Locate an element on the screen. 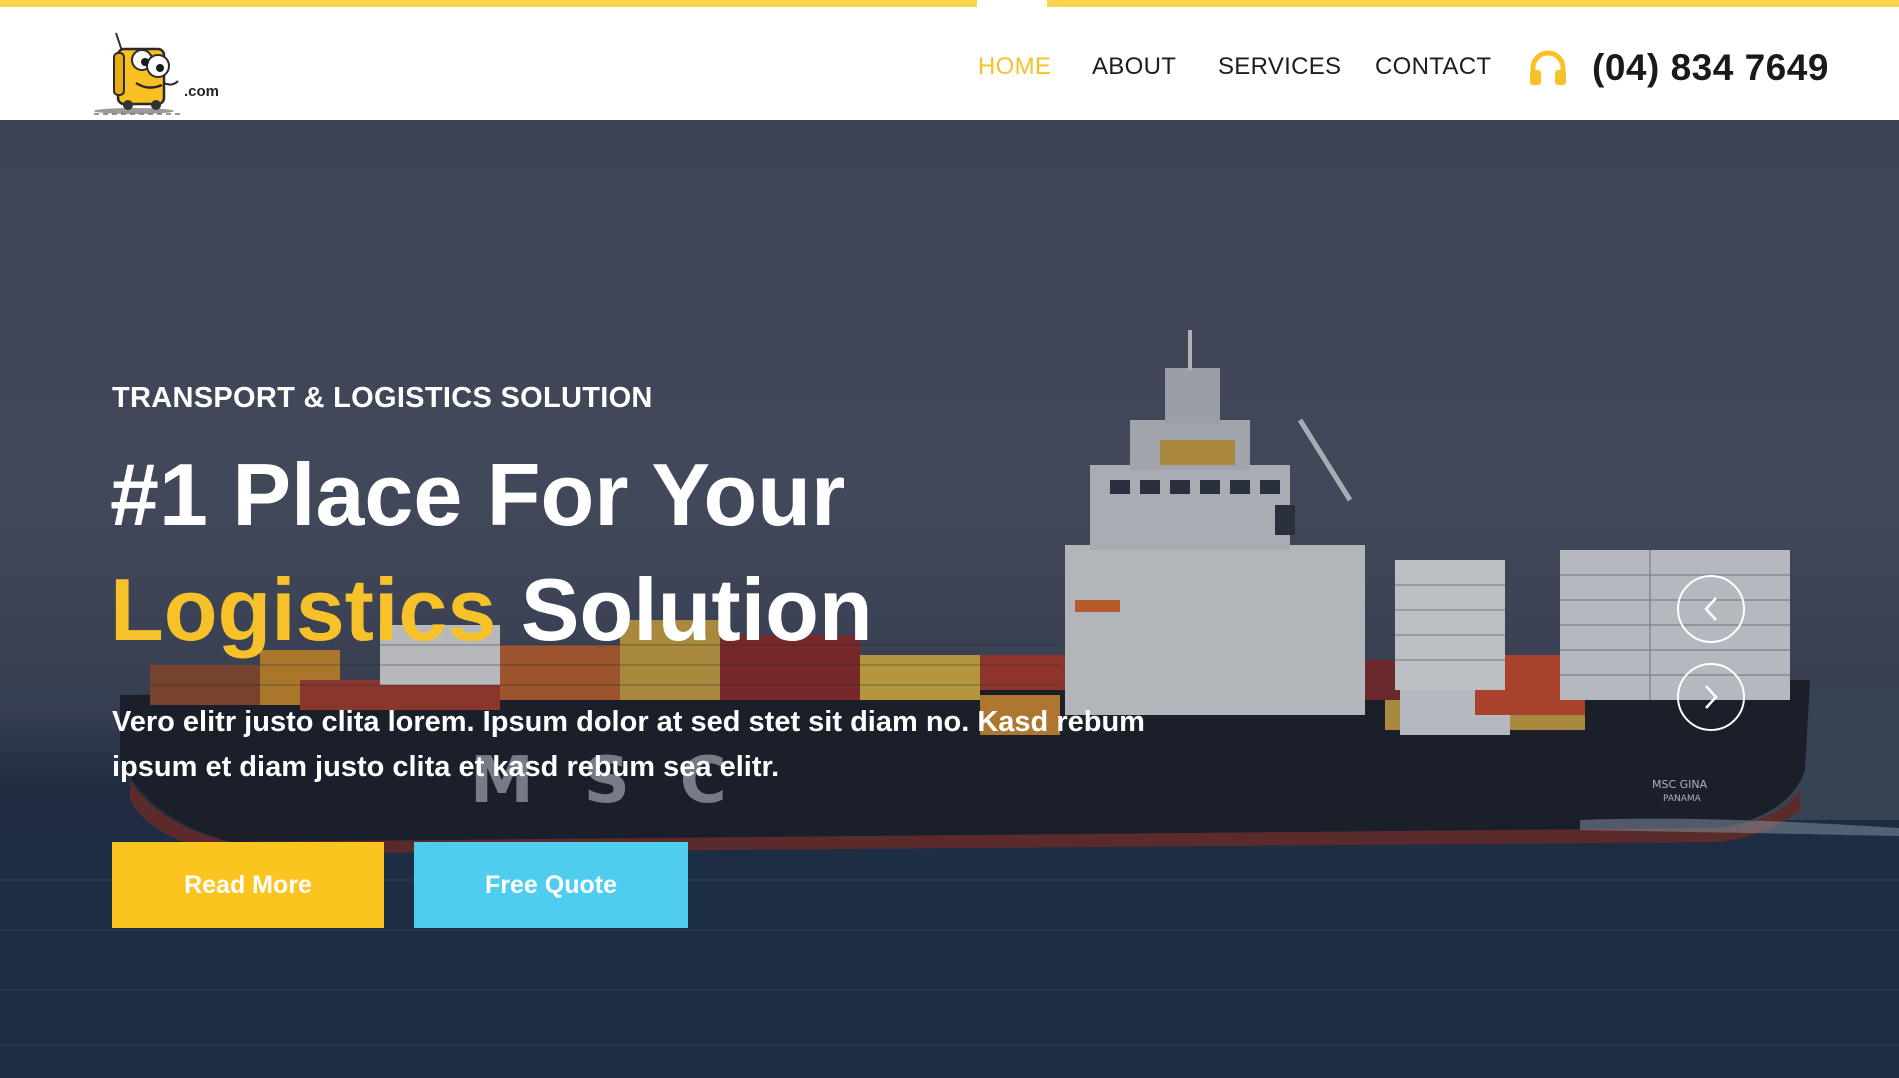 The width and height of the screenshot is (1899, 1078). hero-subtitle: TRANSPORT & LOGISTICS SOLUTION is located at coordinates (382, 398).